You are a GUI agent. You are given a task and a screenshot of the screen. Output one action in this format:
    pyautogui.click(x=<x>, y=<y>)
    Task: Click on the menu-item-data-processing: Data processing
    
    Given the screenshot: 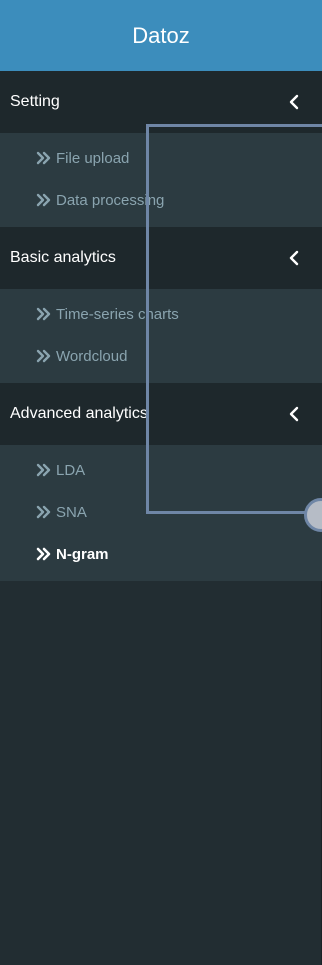 What is the action you would take?
    pyautogui.click(x=161, y=200)
    